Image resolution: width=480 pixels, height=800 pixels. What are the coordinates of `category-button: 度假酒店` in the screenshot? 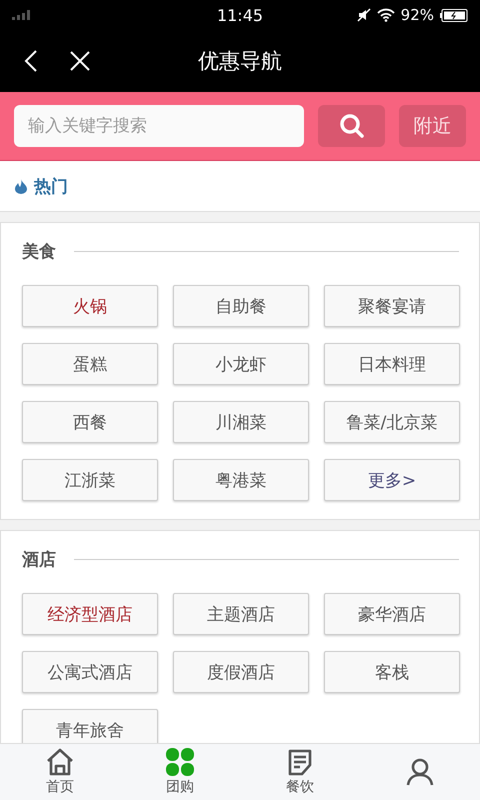 It's located at (241, 672).